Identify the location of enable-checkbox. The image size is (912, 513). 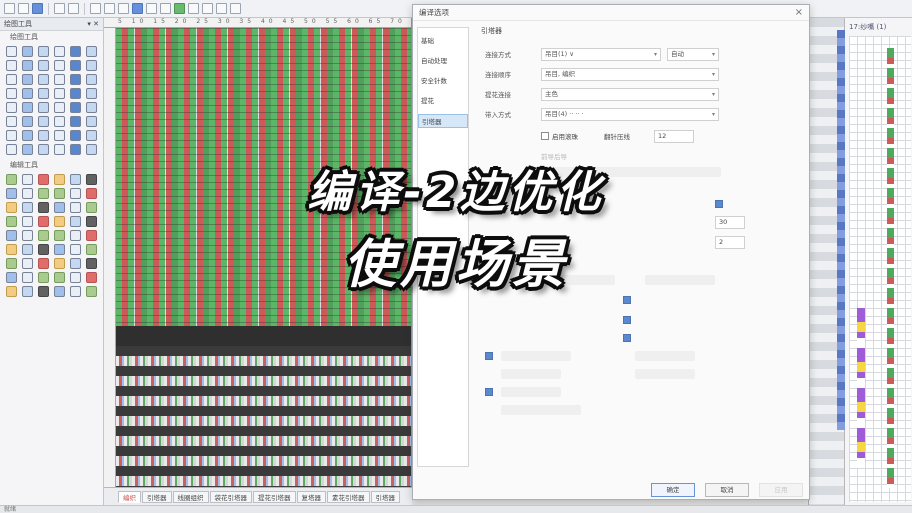
(545, 136).